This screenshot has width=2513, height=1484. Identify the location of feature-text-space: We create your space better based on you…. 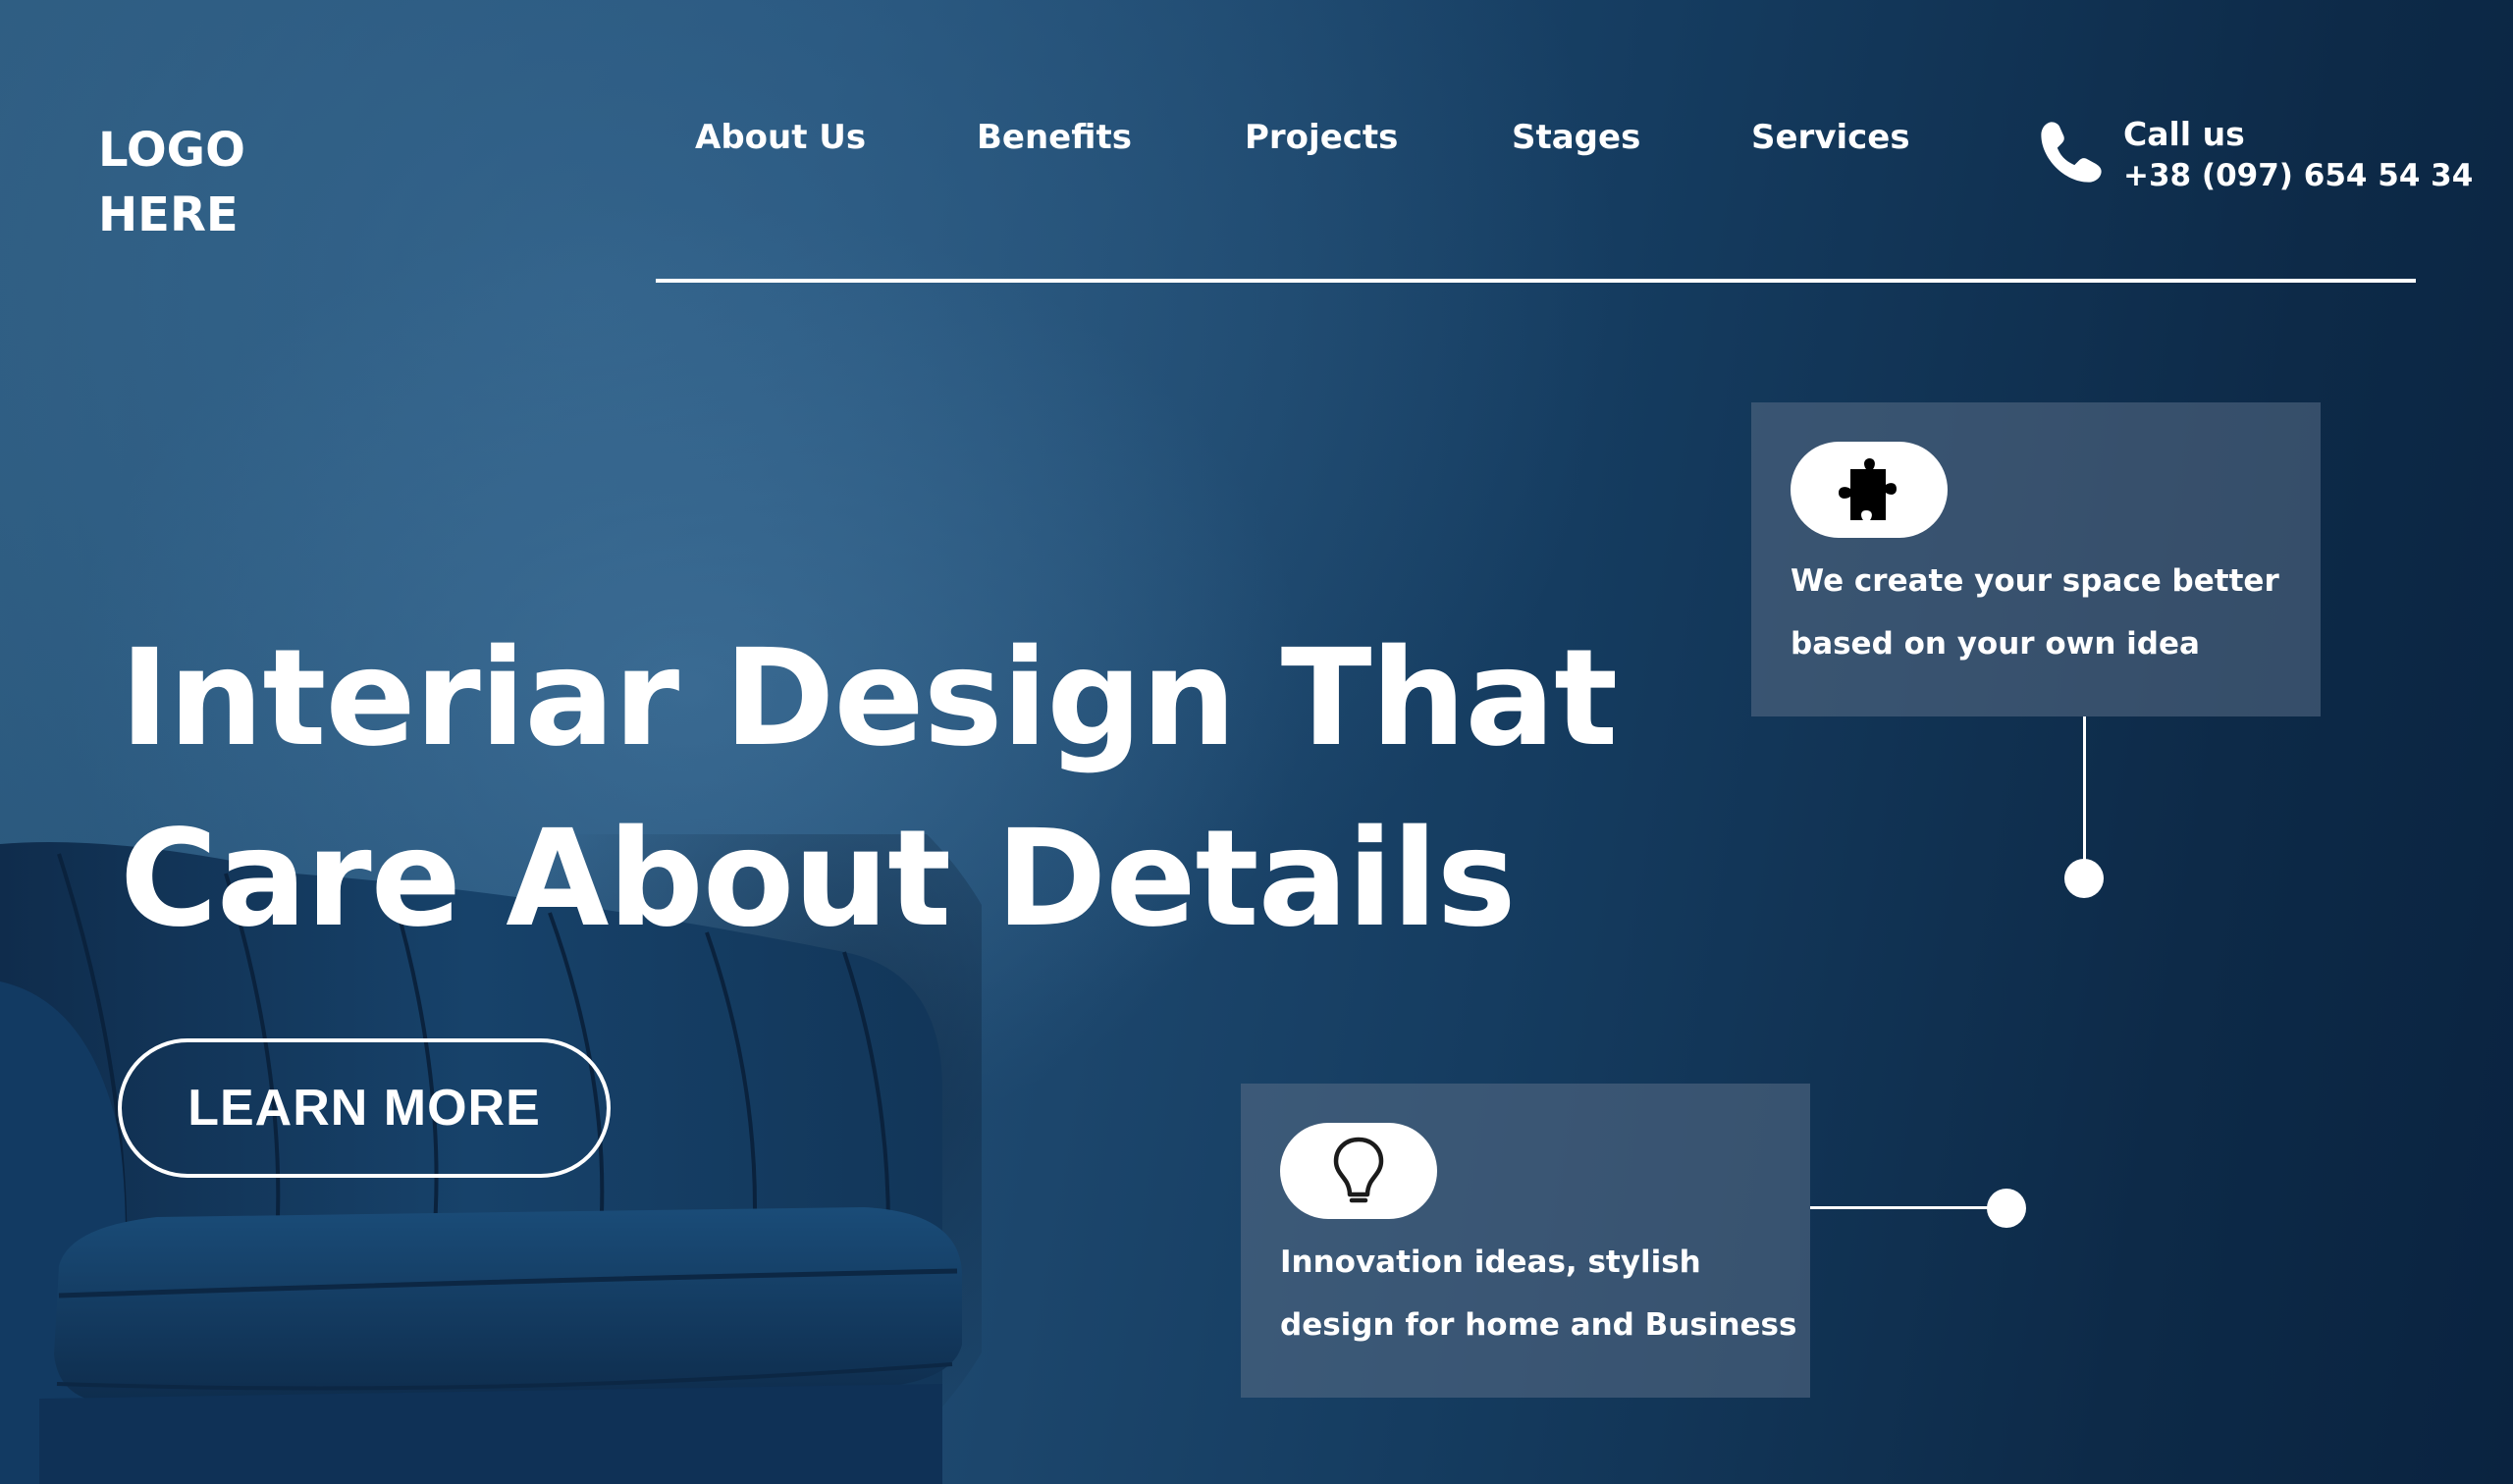
(2035, 612).